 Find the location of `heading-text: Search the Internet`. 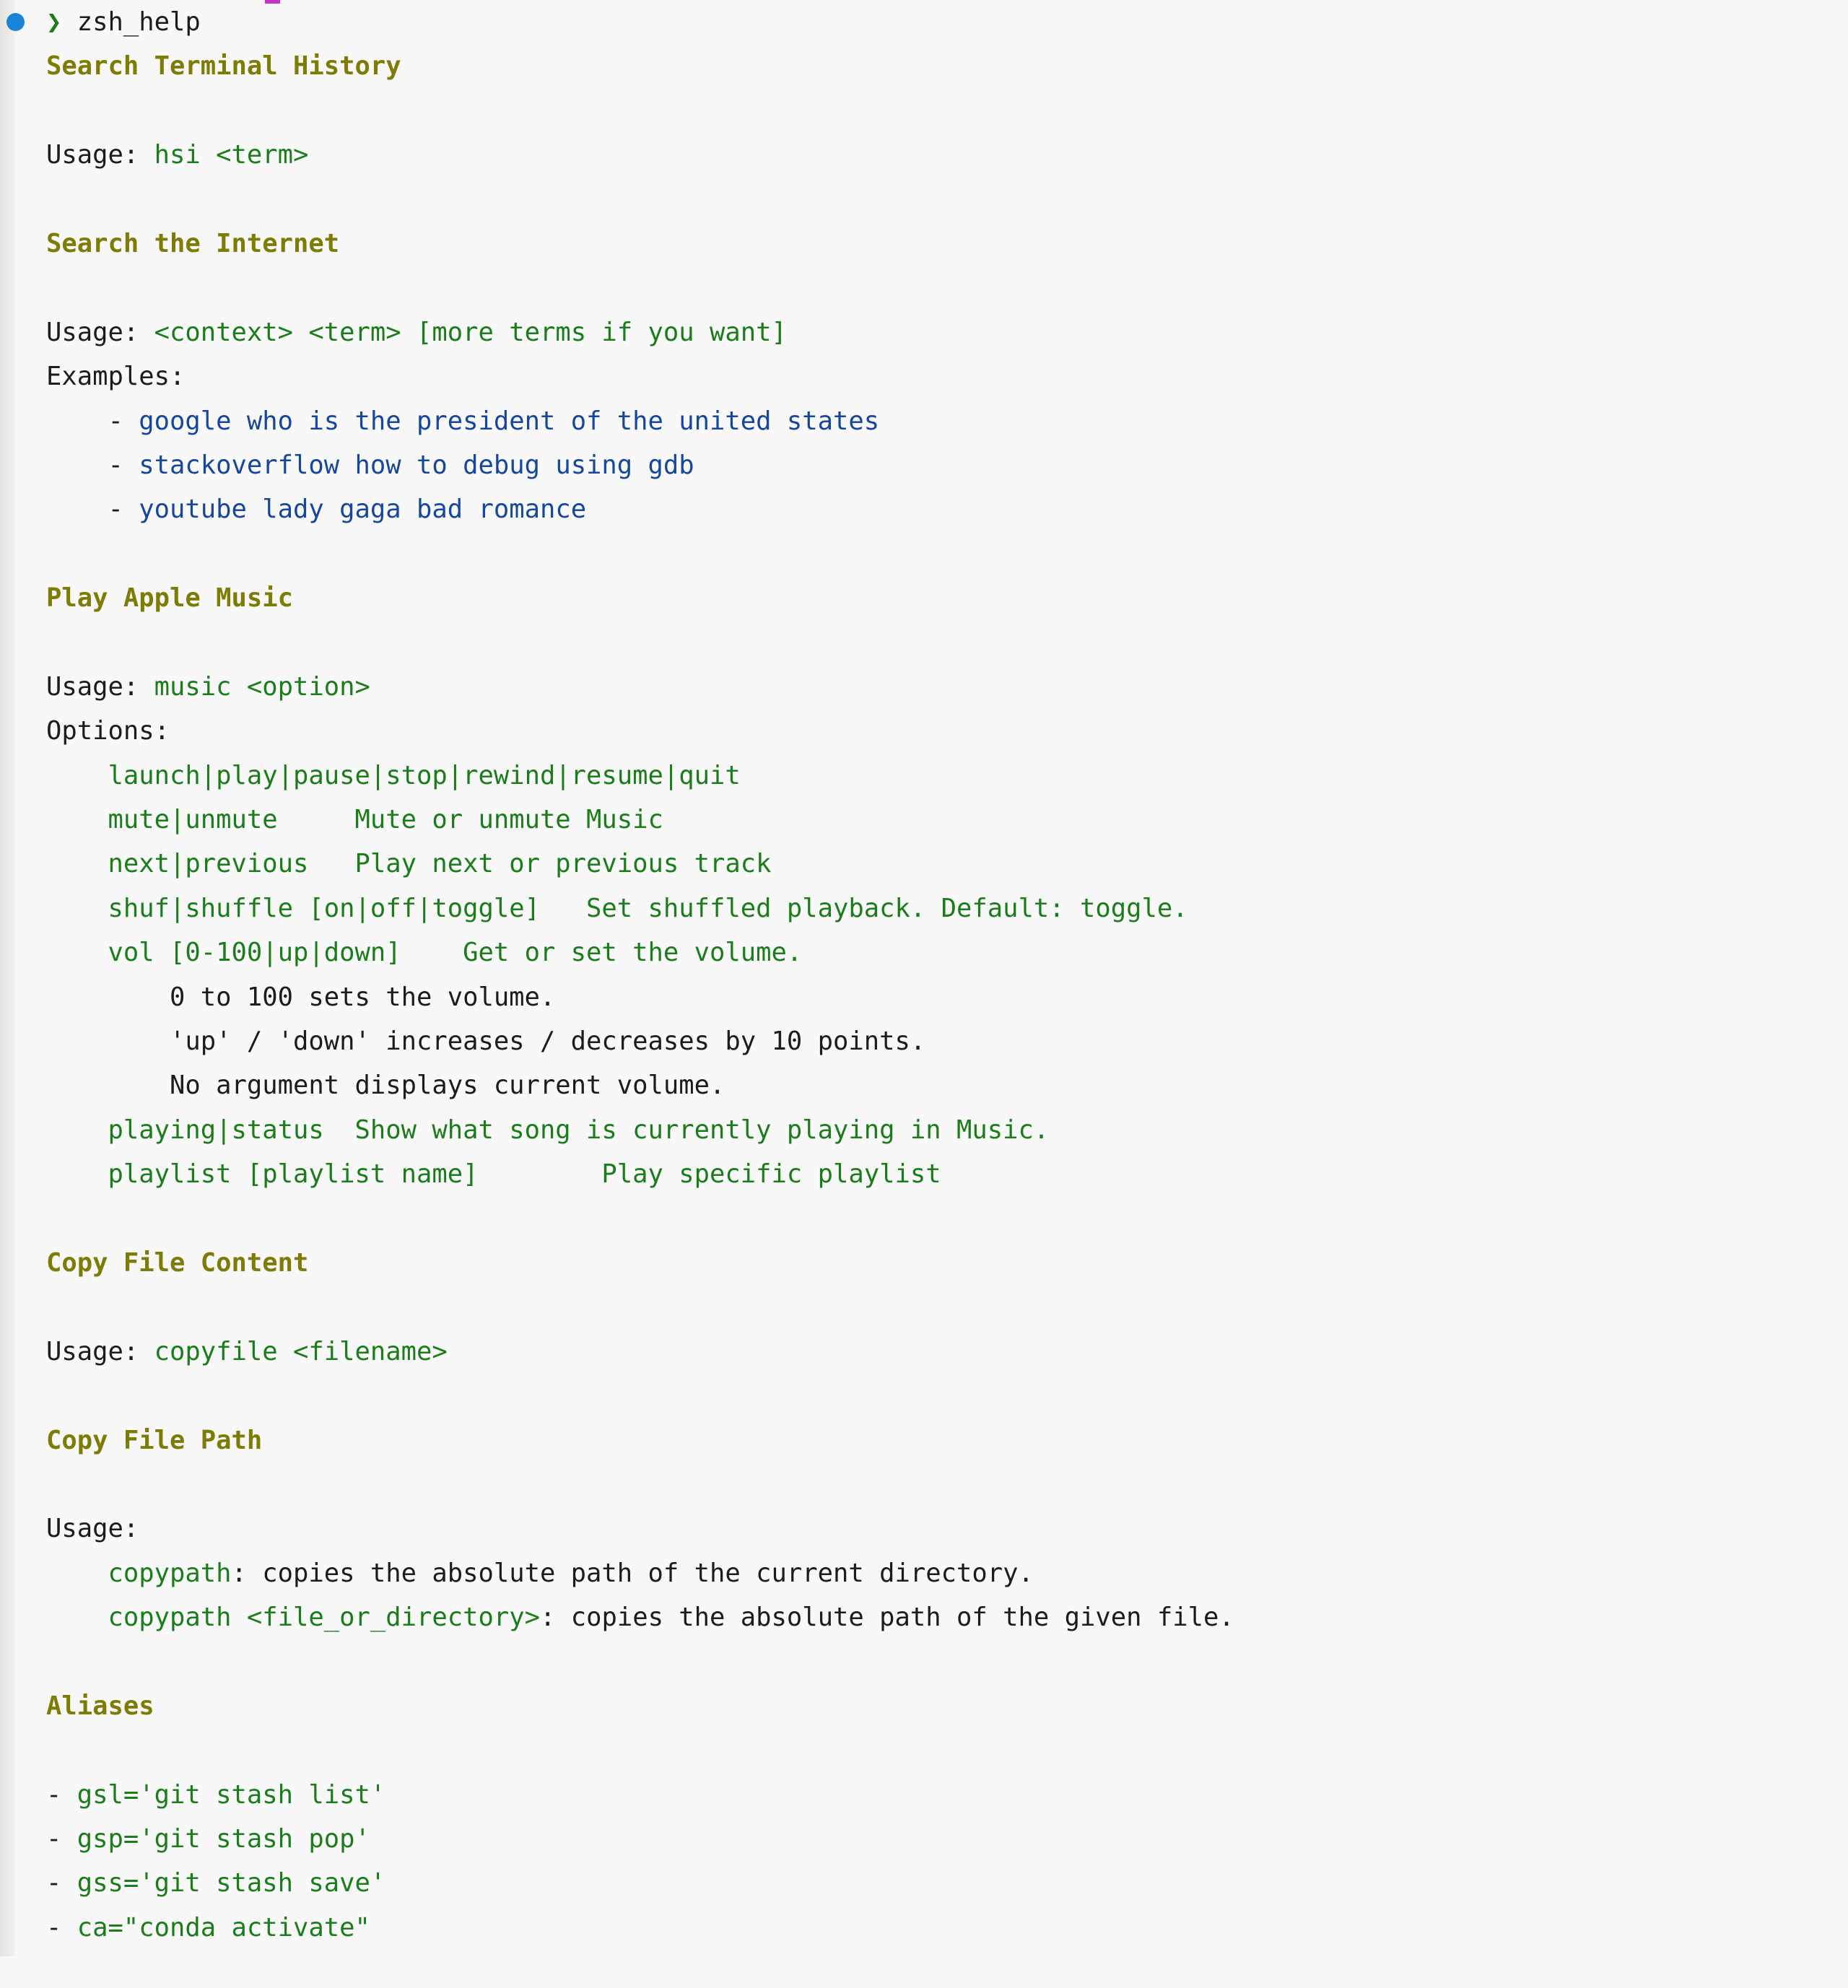

heading-text: Search the Internet is located at coordinates (193, 243).